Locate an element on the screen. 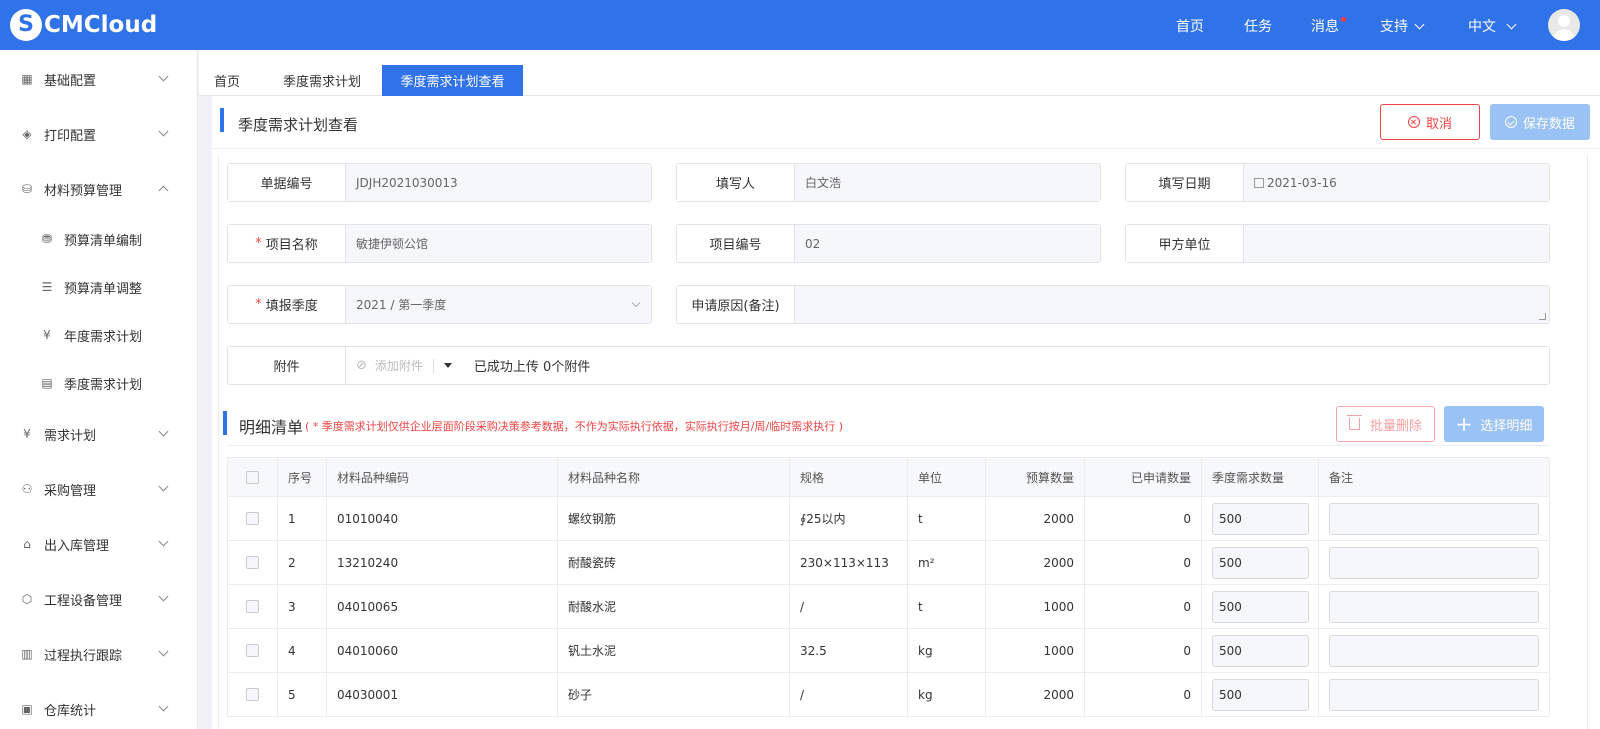 Image resolution: width=1600 pixels, height=729 pixels. sidebar-item-label: 季度需求计划 is located at coordinates (103, 385).